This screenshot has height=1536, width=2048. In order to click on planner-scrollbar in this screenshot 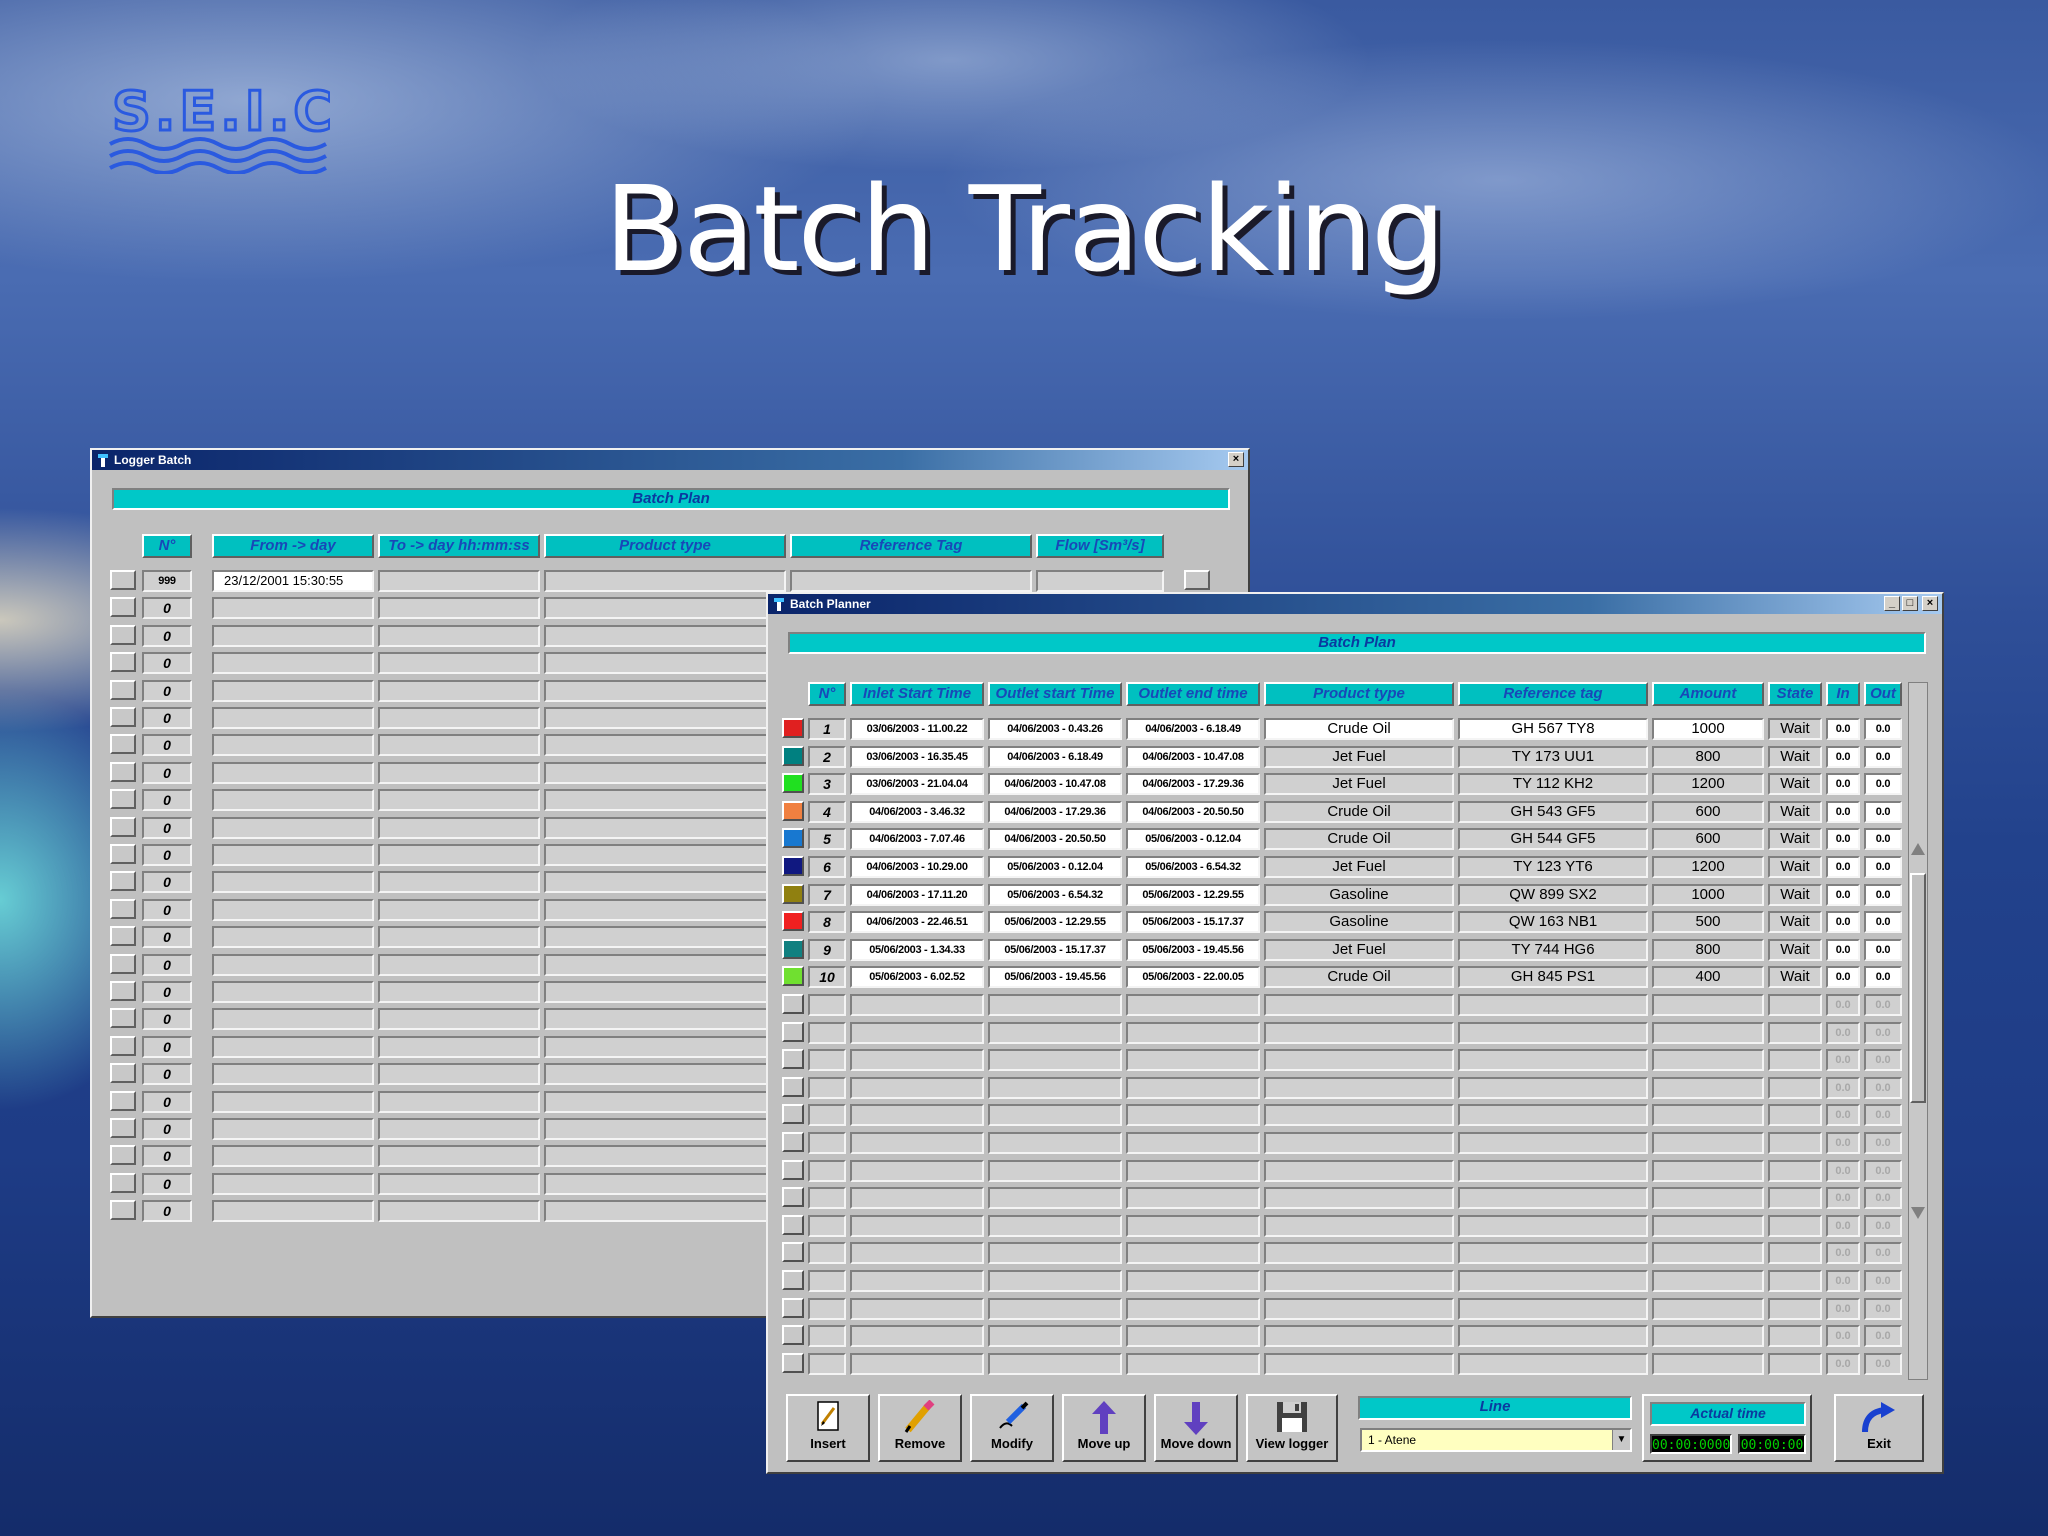, I will do `click(1918, 1031)`.